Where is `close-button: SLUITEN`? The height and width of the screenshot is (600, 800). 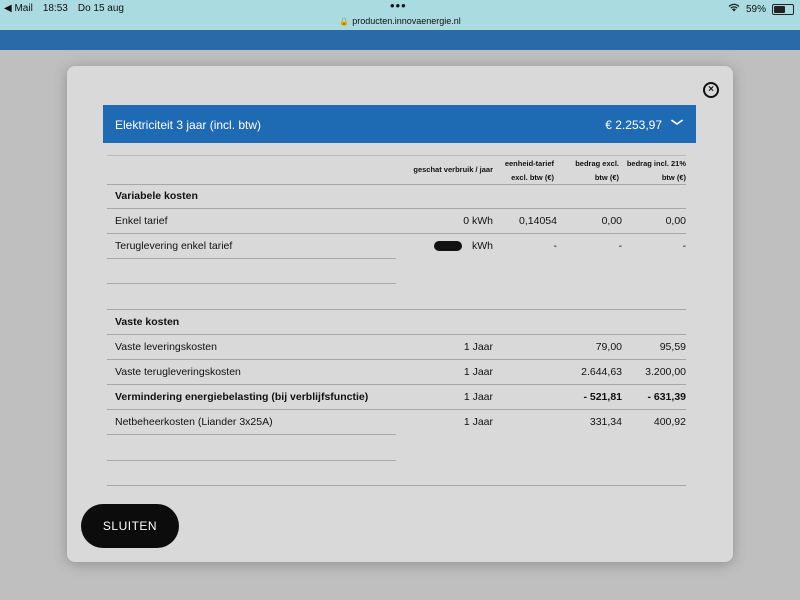
close-button: SLUITEN is located at coordinates (130, 526).